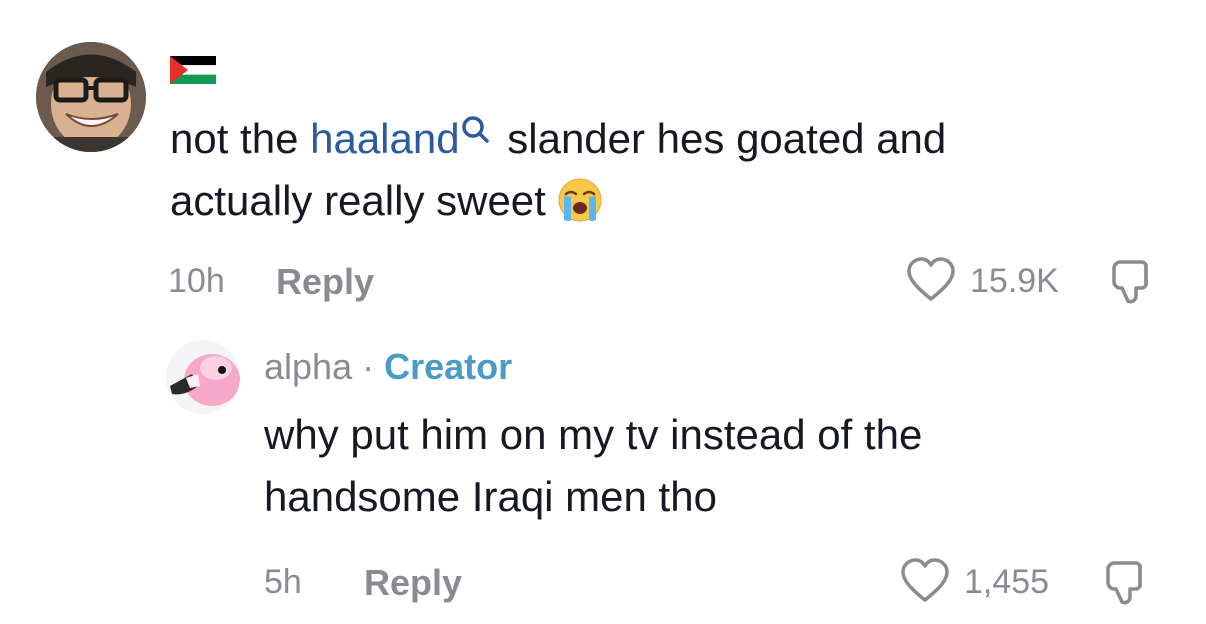  Describe the element at coordinates (721, 138) in the screenshot. I see `comment-text-part: slander hes goated and` at that location.